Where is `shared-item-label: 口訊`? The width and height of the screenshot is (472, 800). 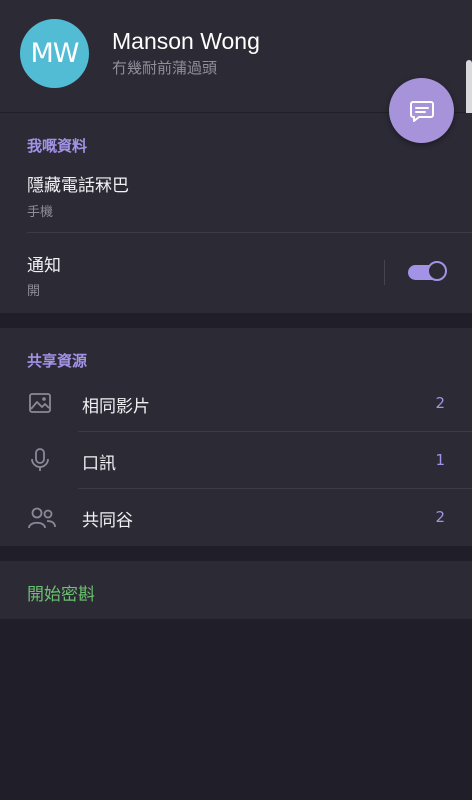 shared-item-label: 口訊 is located at coordinates (99, 464).